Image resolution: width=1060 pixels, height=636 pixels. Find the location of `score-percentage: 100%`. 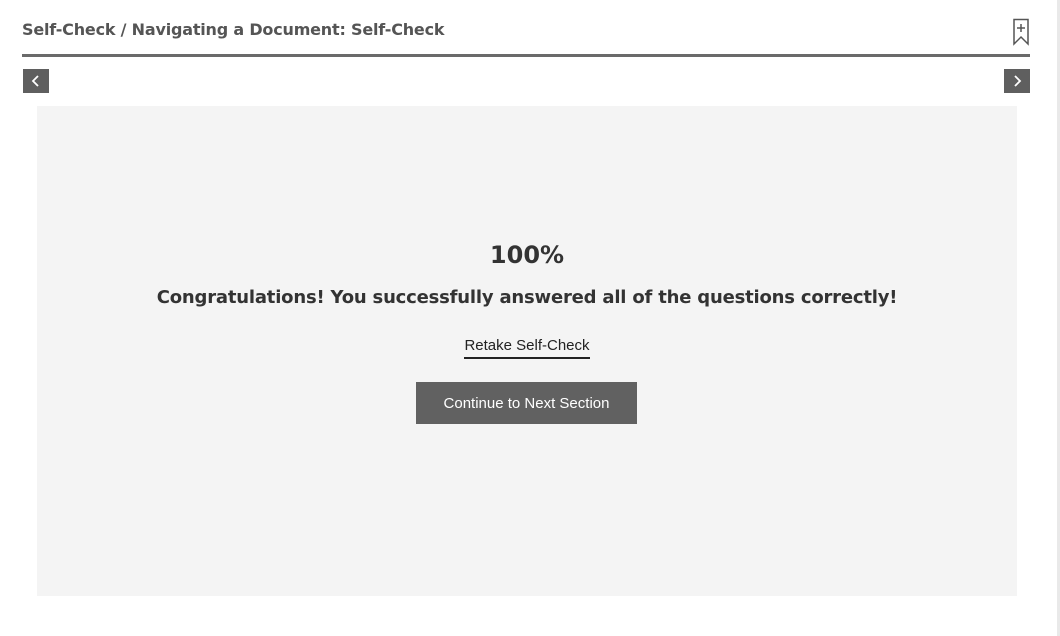

score-percentage: 100% is located at coordinates (527, 255).